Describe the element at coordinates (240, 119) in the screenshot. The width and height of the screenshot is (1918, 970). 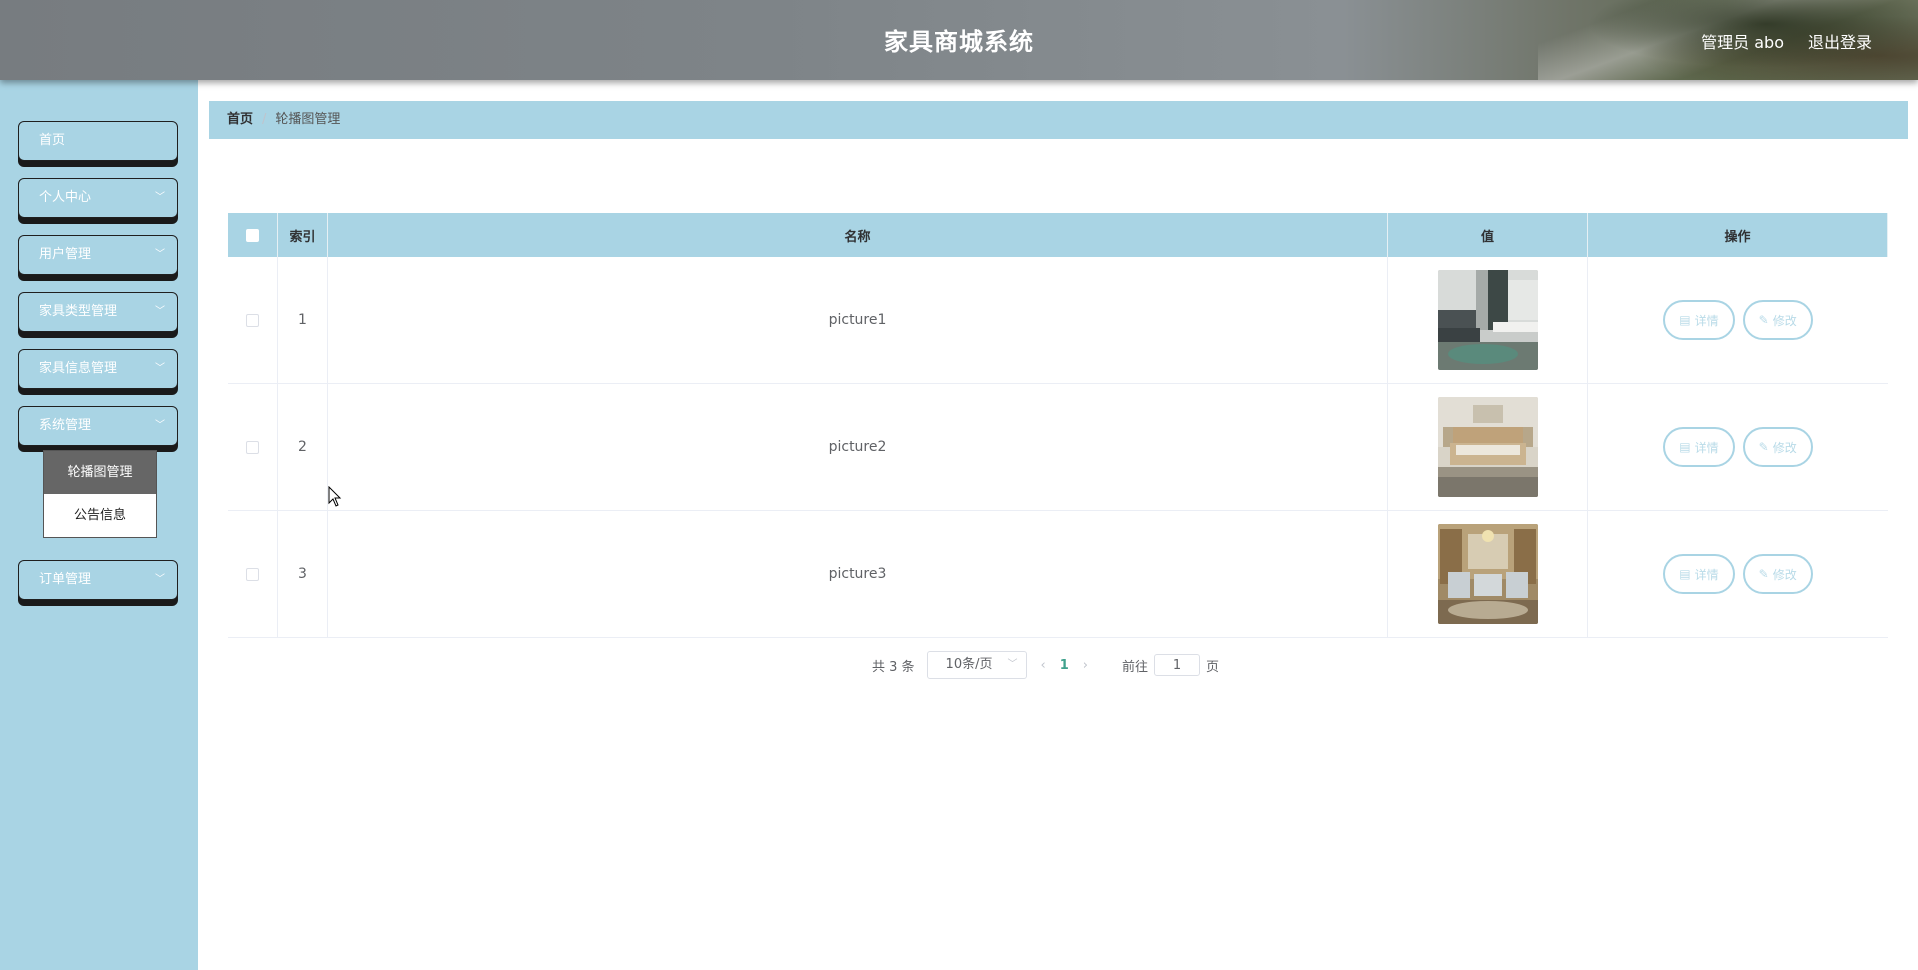
I see `breadcrumb-home: 首页` at that location.